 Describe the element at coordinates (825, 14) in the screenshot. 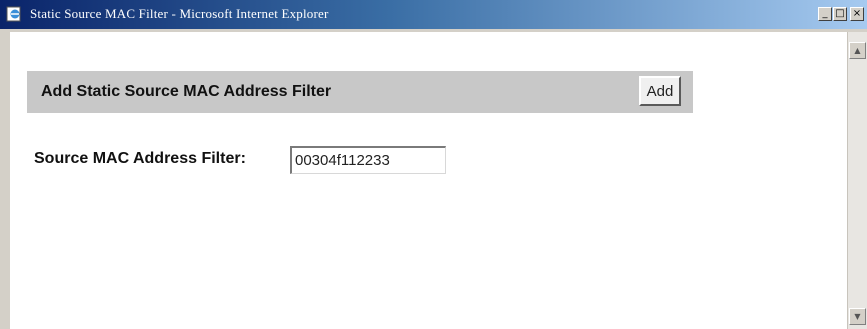

I see `minimize-button: _` at that location.